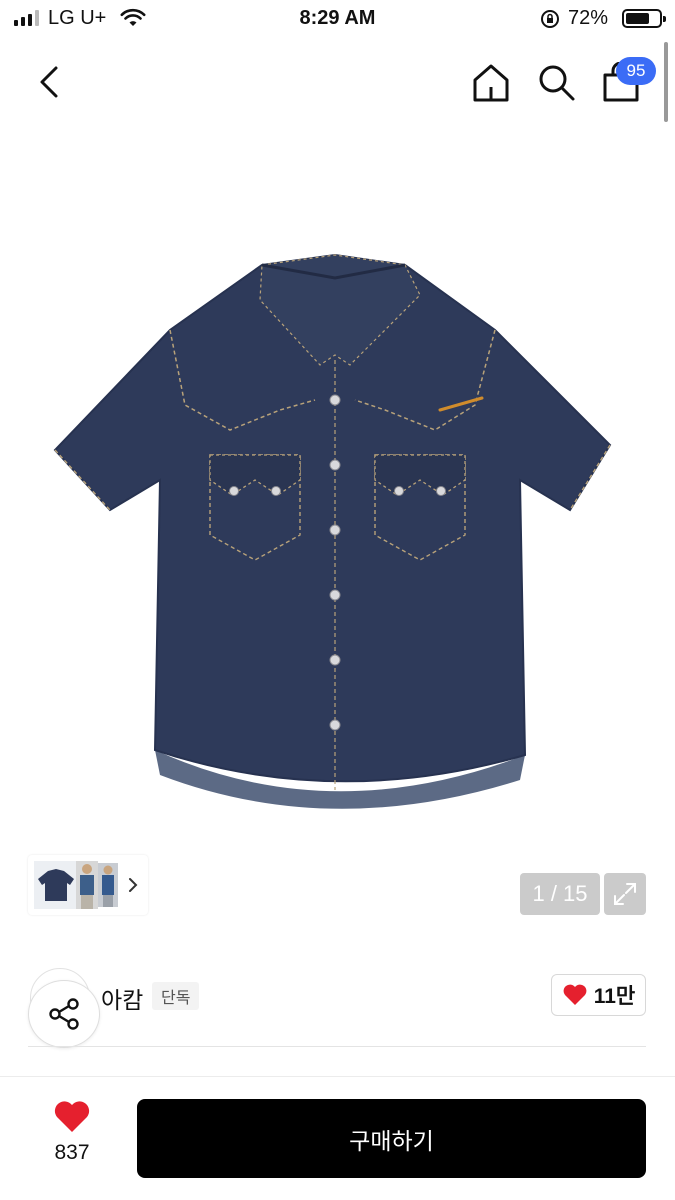 This screenshot has height=1200, width=675. What do you see at coordinates (337, 20) in the screenshot?
I see `status-bar: LG U+ 8:29 AM 72%` at bounding box center [337, 20].